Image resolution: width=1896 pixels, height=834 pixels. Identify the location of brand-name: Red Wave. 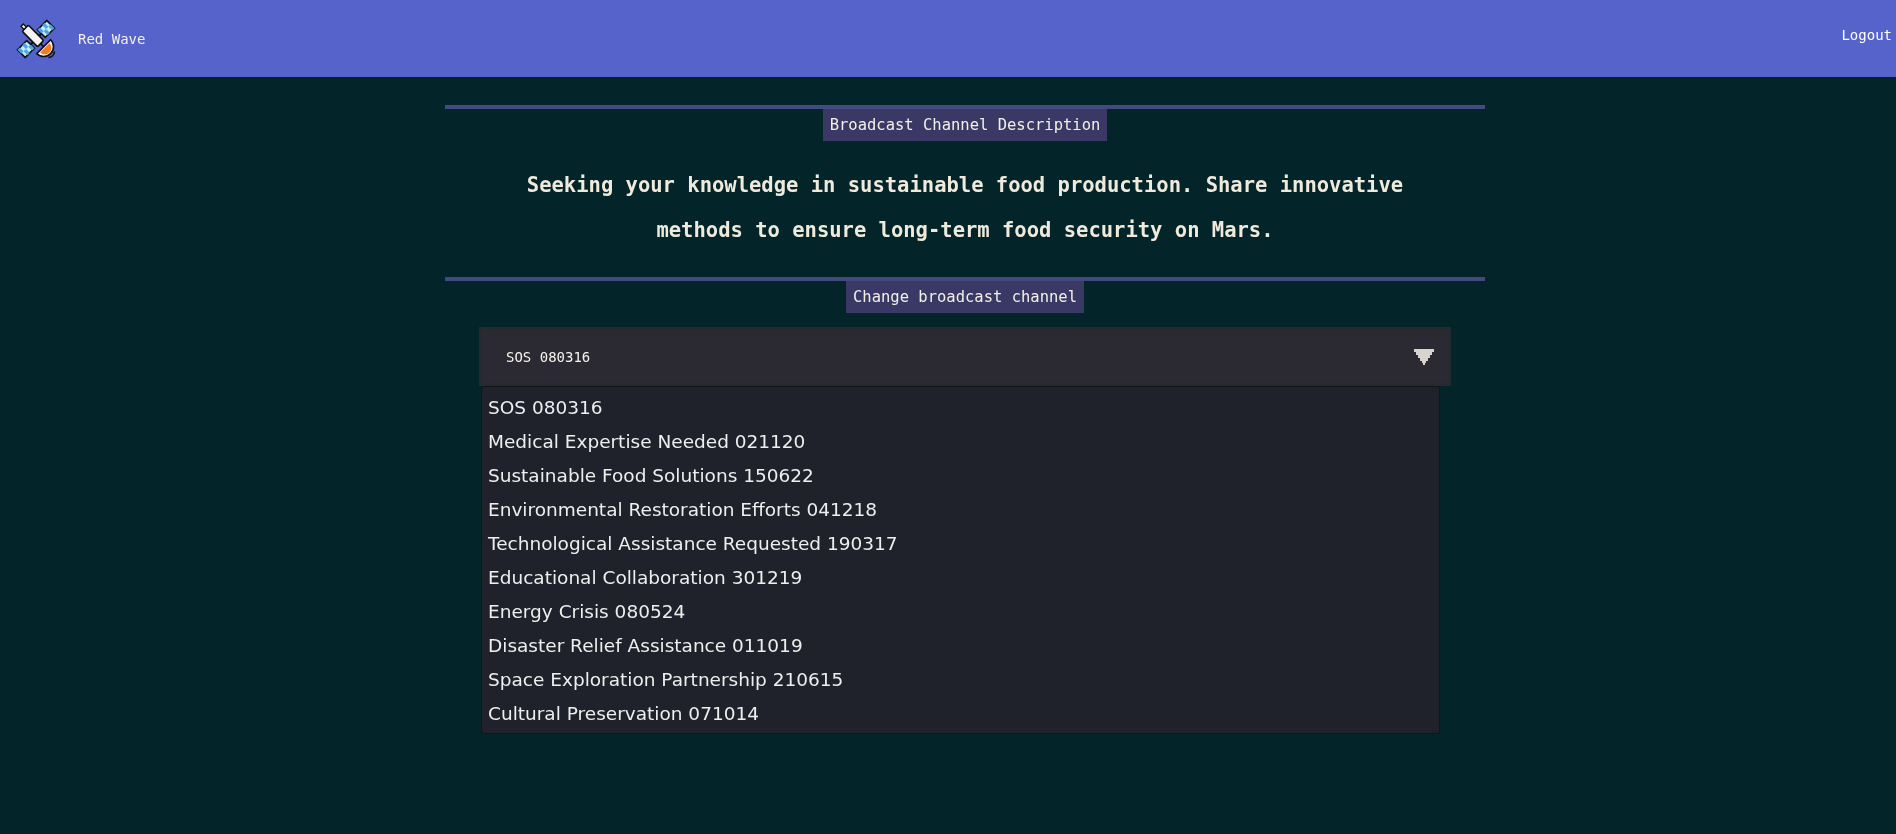
(112, 38).